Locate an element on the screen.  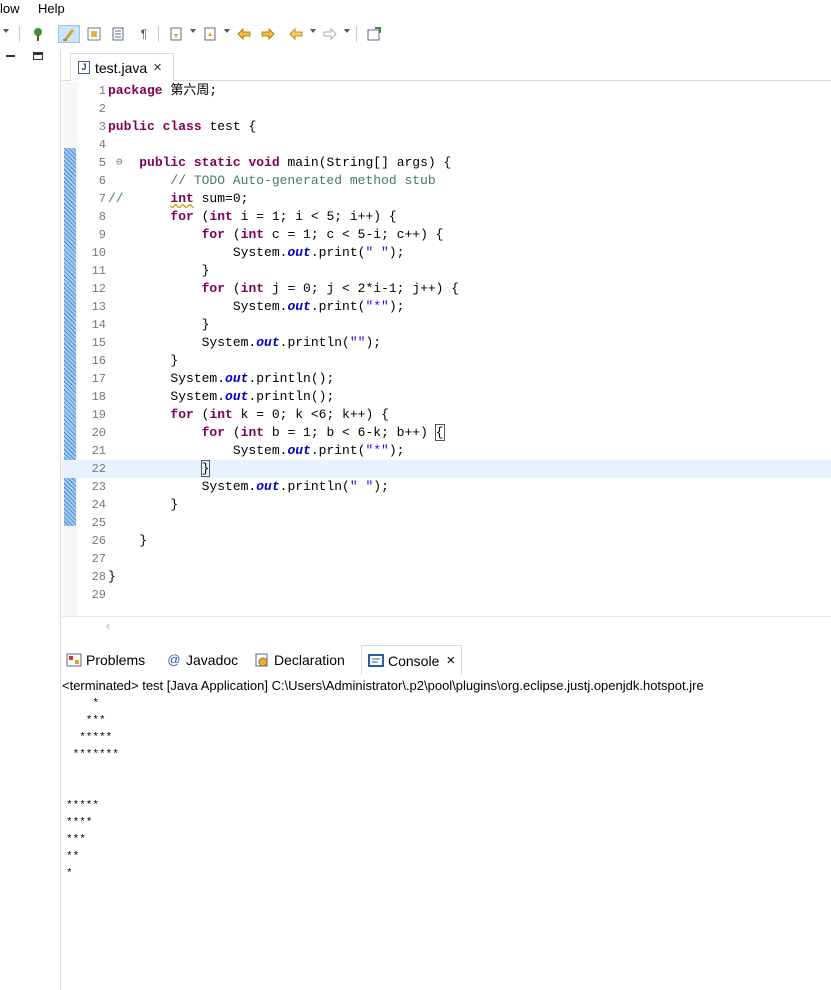
code-text: for (int i = 1; i < 5; i++) { is located at coordinates (252, 217).